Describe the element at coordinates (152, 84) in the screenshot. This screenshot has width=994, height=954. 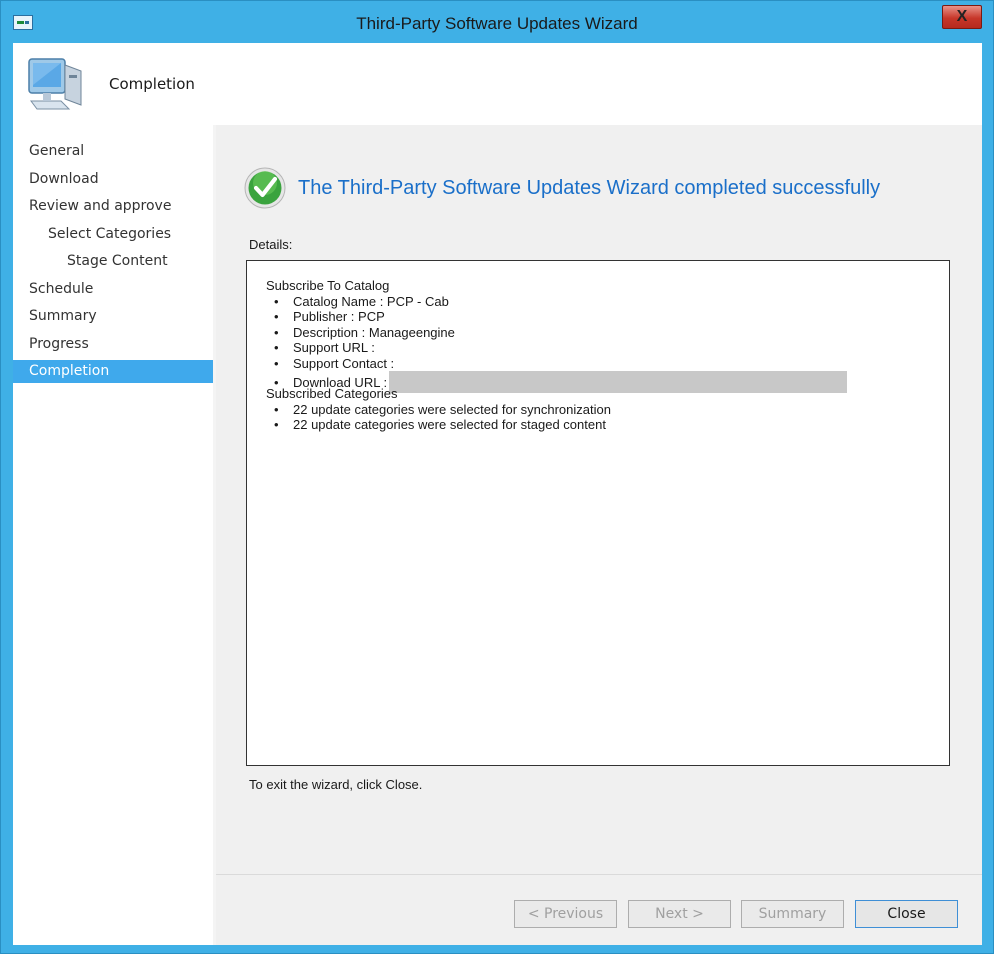
I see `page-title: Completion` at that location.